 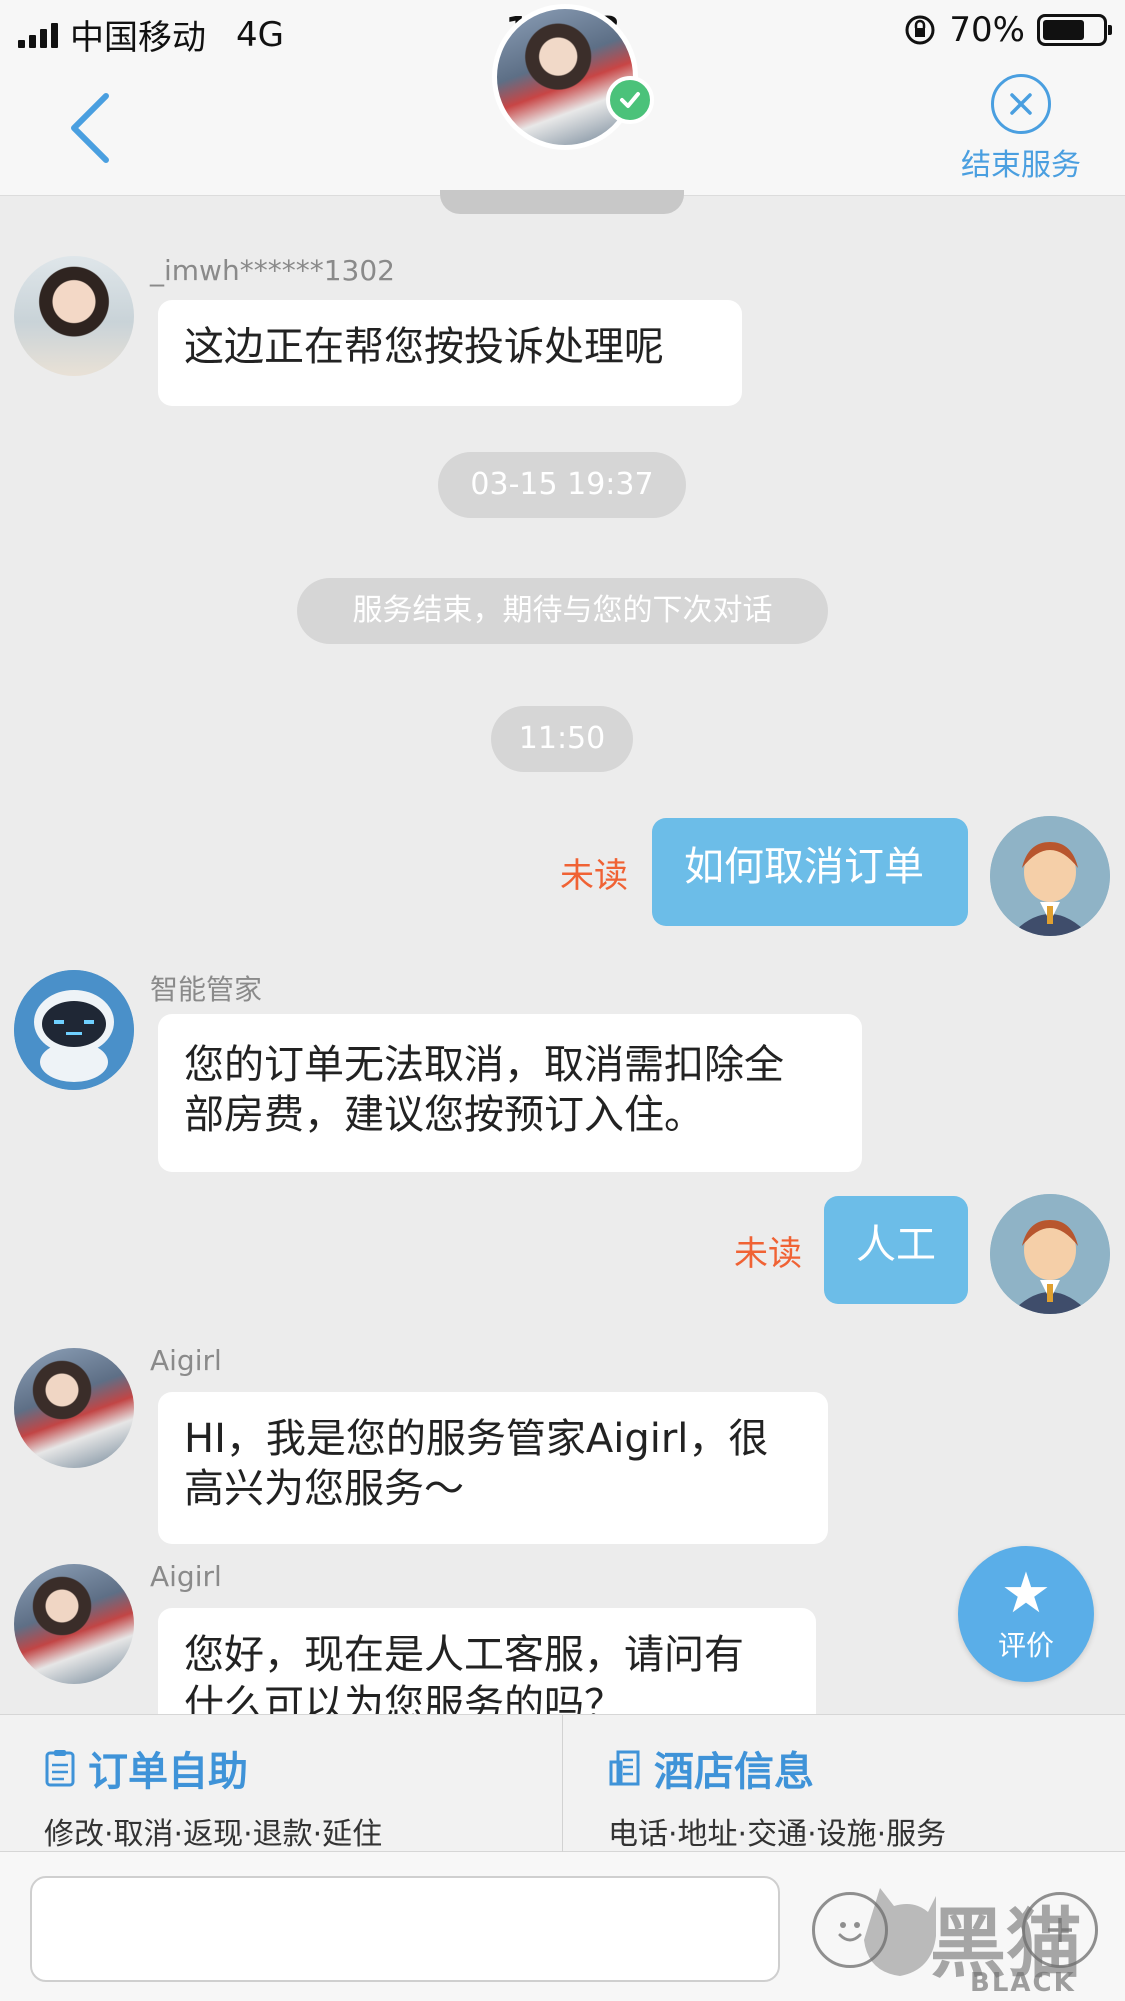 I want to click on message-bubble: 您的订单无法取消，取消需扣除全 部房费，建议您按预订入住。, so click(x=510, y=1093).